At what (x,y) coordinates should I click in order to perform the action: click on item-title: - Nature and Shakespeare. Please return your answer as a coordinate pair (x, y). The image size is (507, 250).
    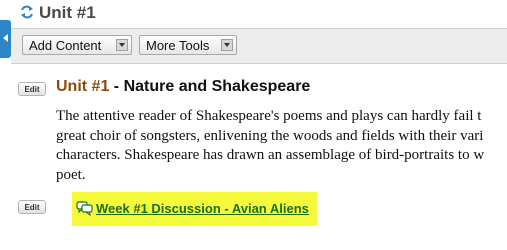
    Looking at the image, I should click on (210, 86).